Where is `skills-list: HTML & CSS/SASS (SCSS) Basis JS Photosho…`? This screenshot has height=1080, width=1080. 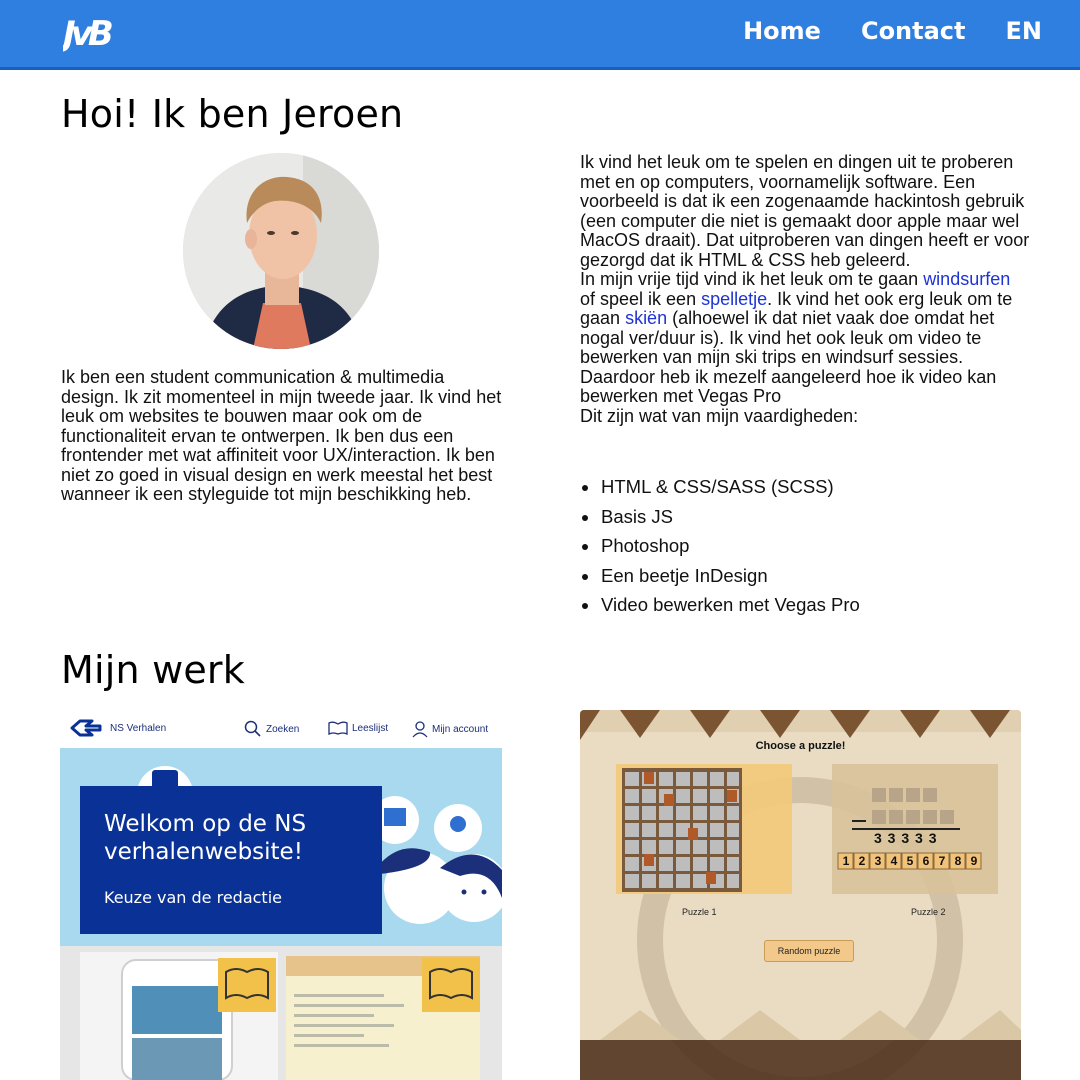
skills-list: HTML & CSS/SASS (SCSS) Basis JS Photosho… is located at coordinates (720, 546).